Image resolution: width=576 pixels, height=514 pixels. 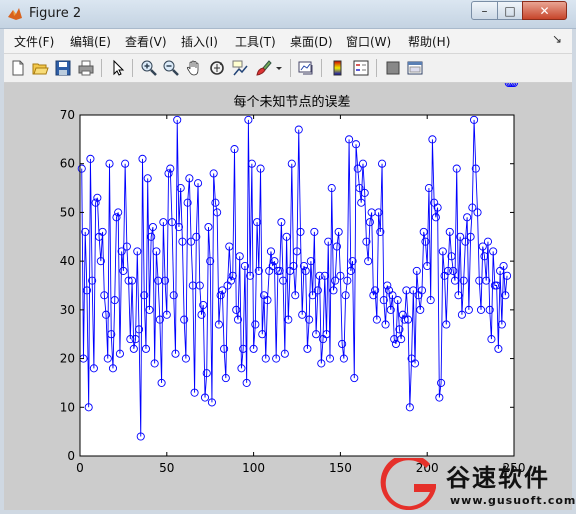 I want to click on y-tick-label: 70, so click(x=67, y=115).